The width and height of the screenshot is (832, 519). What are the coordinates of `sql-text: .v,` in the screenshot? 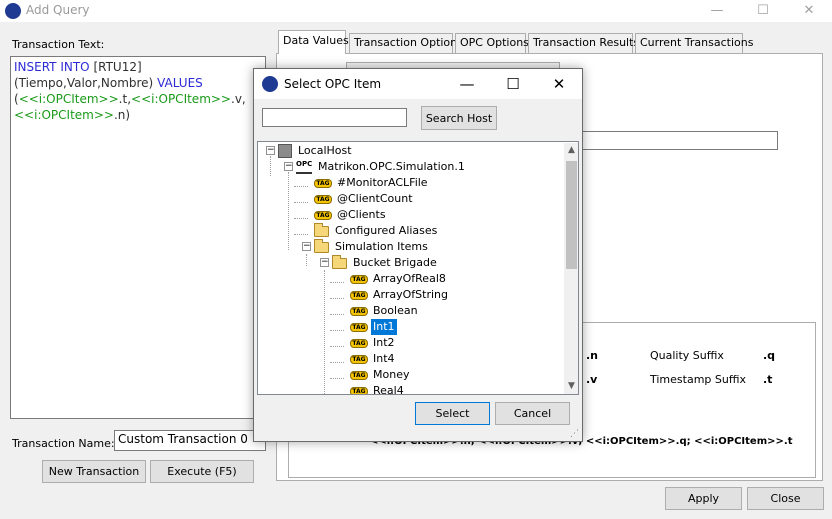 It's located at (238, 99).